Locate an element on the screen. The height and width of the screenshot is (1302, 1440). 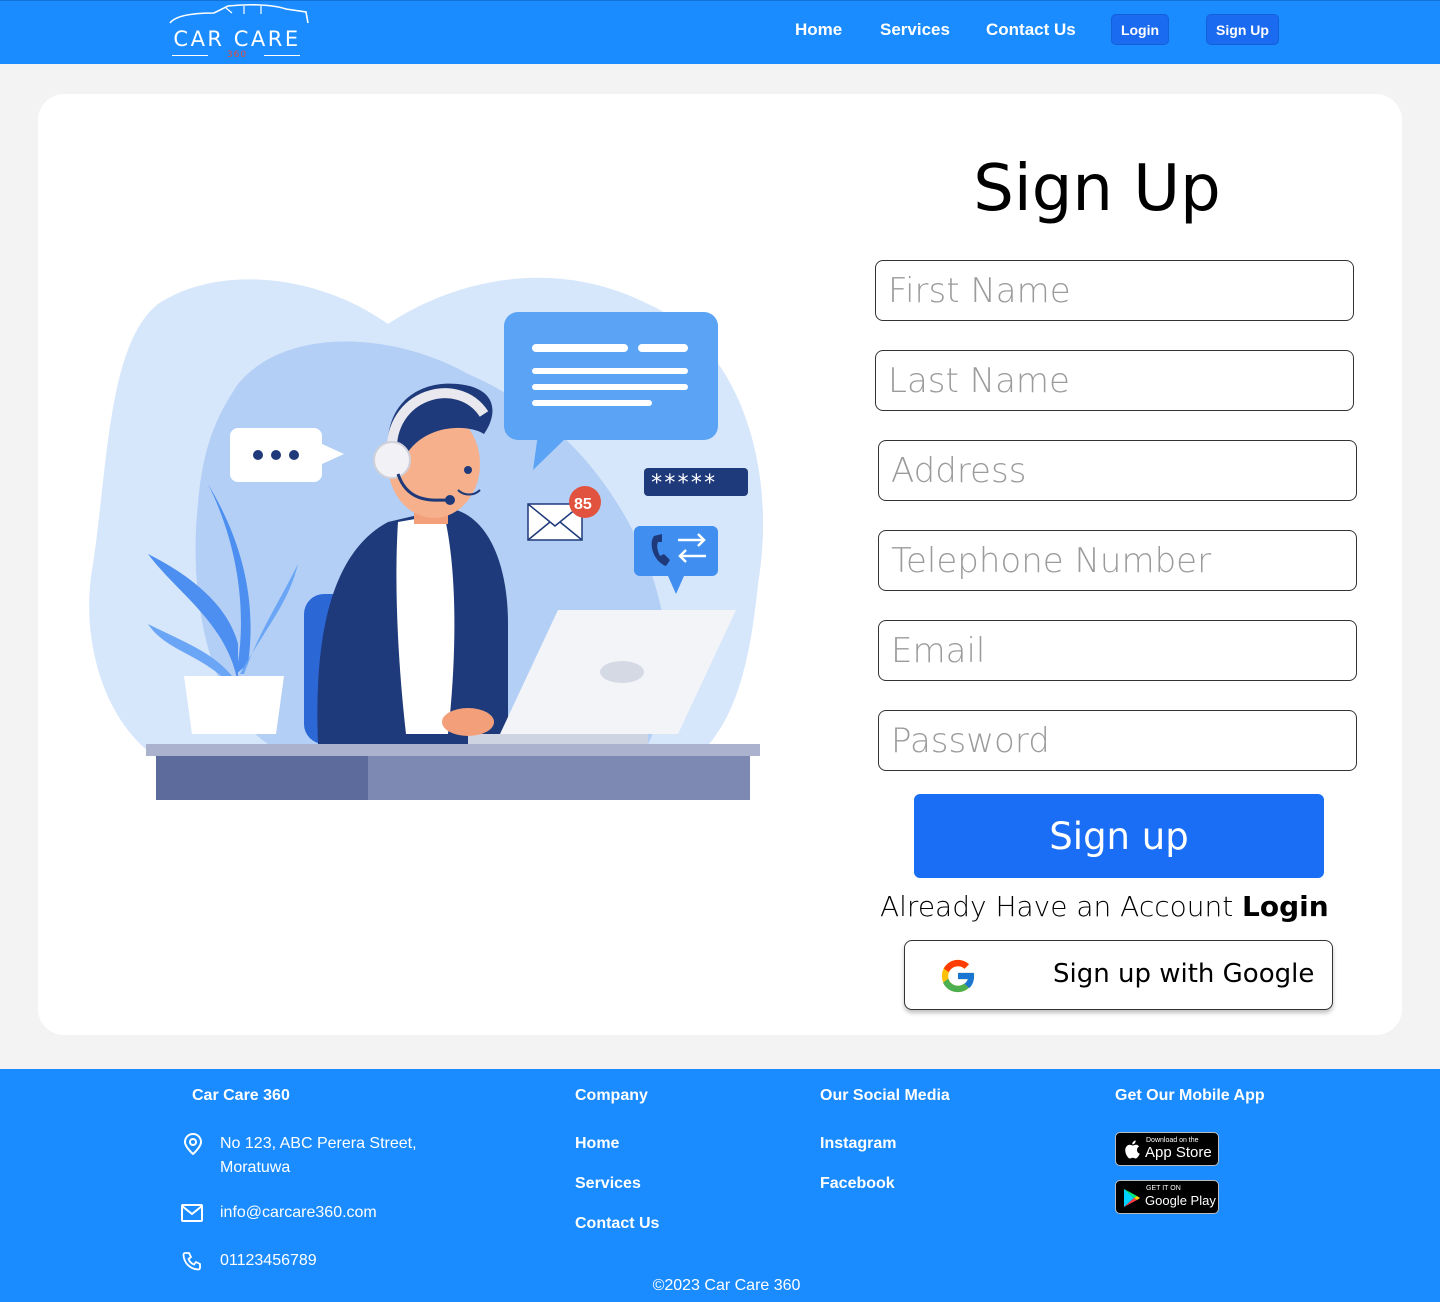
logo-text: CAR CARE is located at coordinates (237, 39).